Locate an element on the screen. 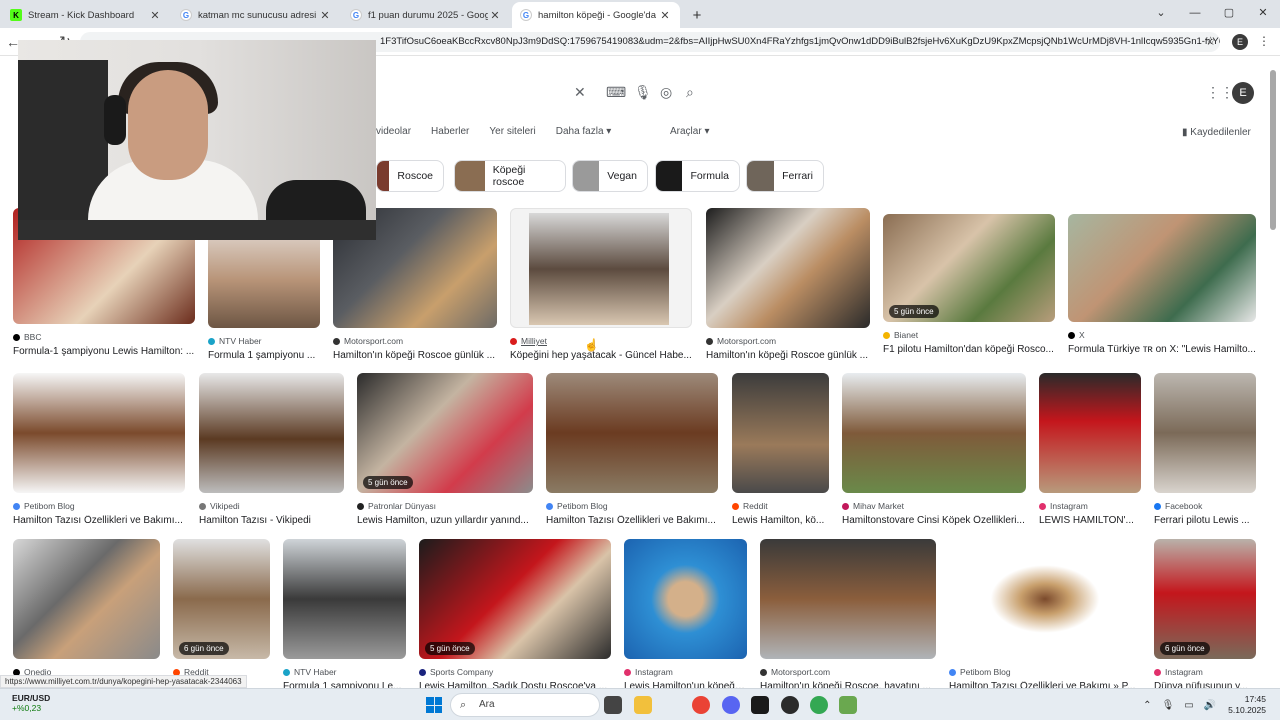  volume-icon: 🔊 is located at coordinates (1210, 705).